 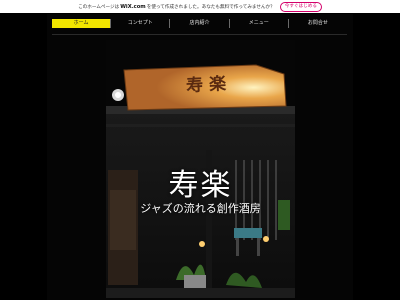 I want to click on nav-item-contact: お問合せ, so click(x=317, y=23).